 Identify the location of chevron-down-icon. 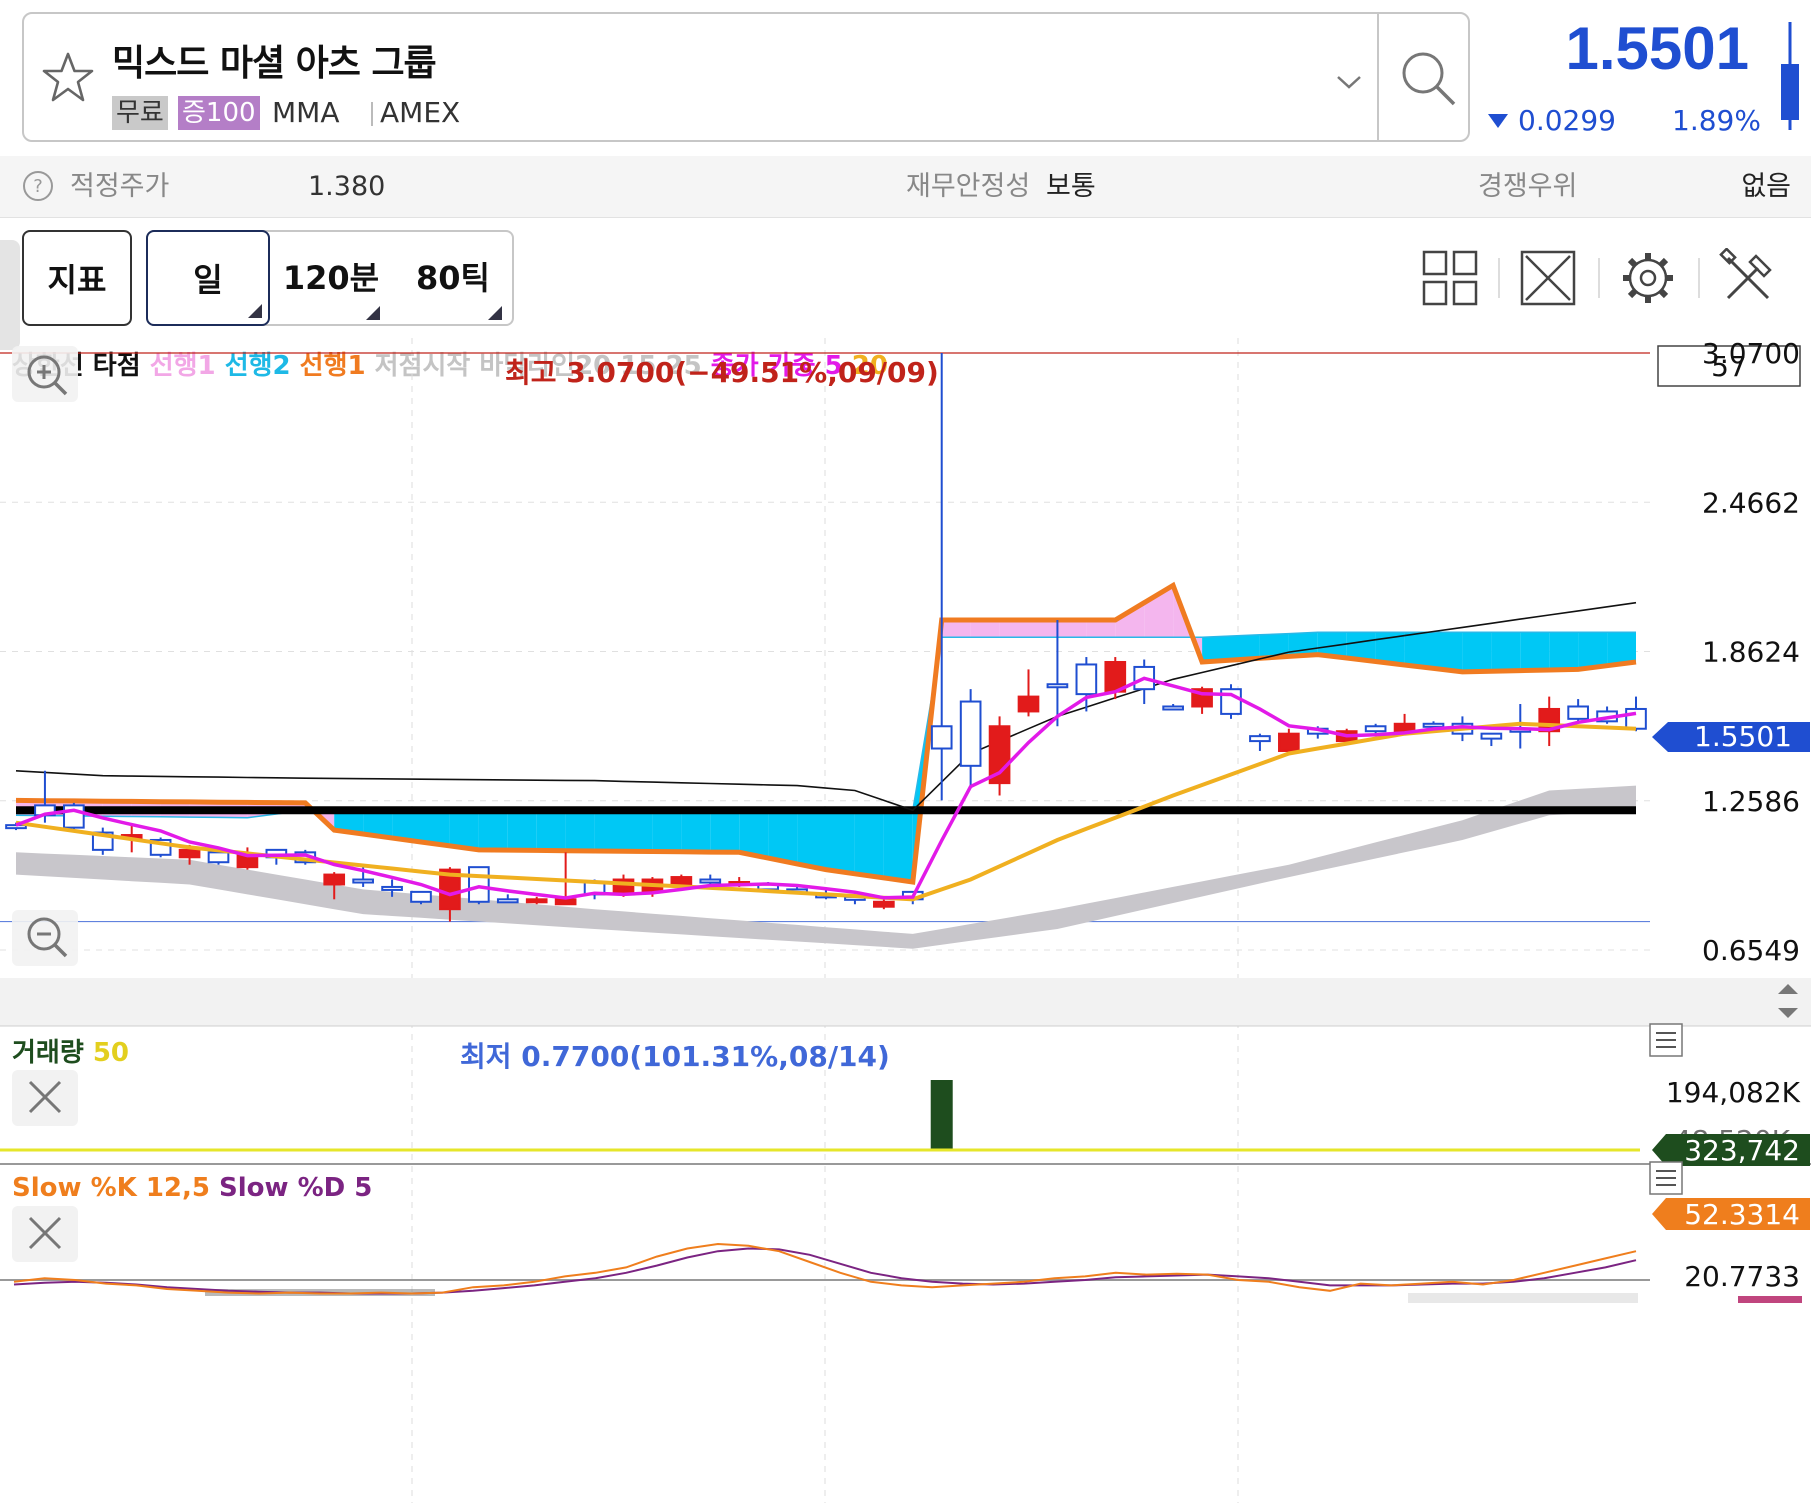
(1349, 82).